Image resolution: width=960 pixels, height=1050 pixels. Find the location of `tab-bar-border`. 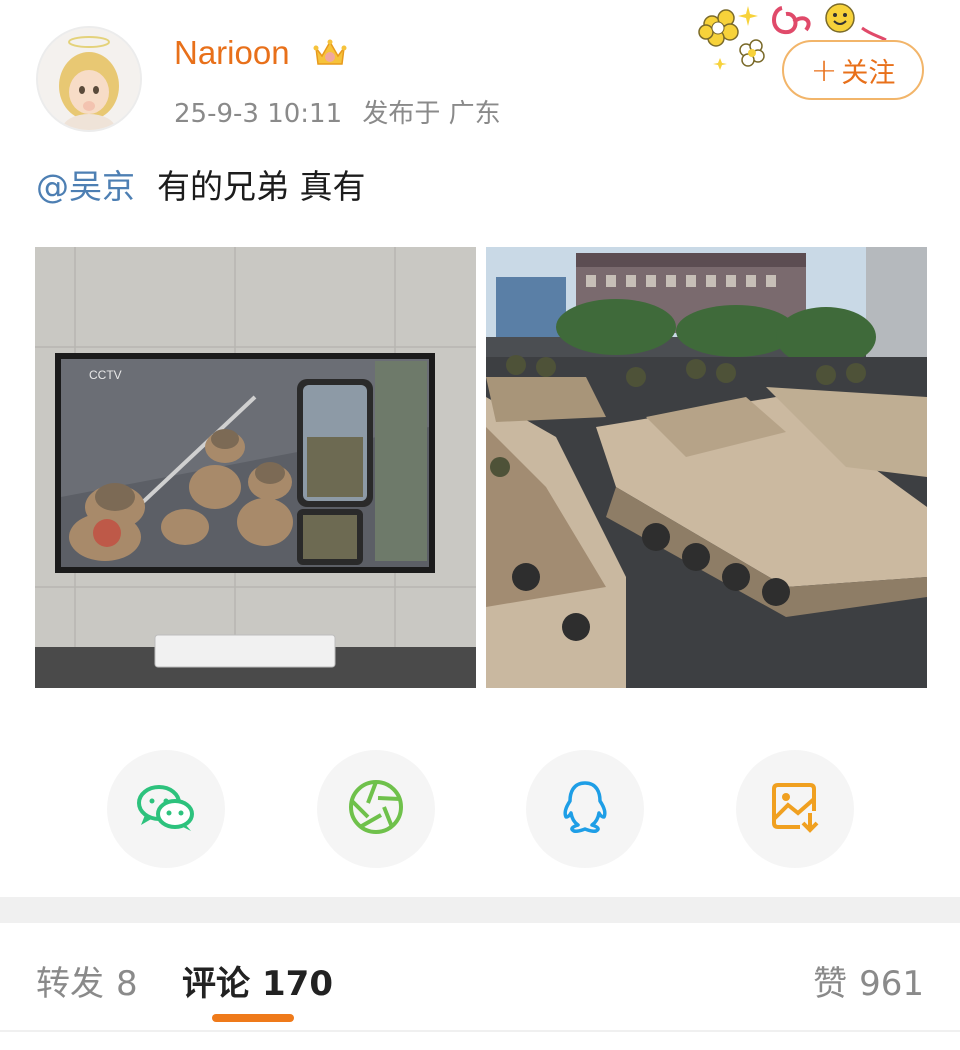

tab-bar-border is located at coordinates (480, 1031).